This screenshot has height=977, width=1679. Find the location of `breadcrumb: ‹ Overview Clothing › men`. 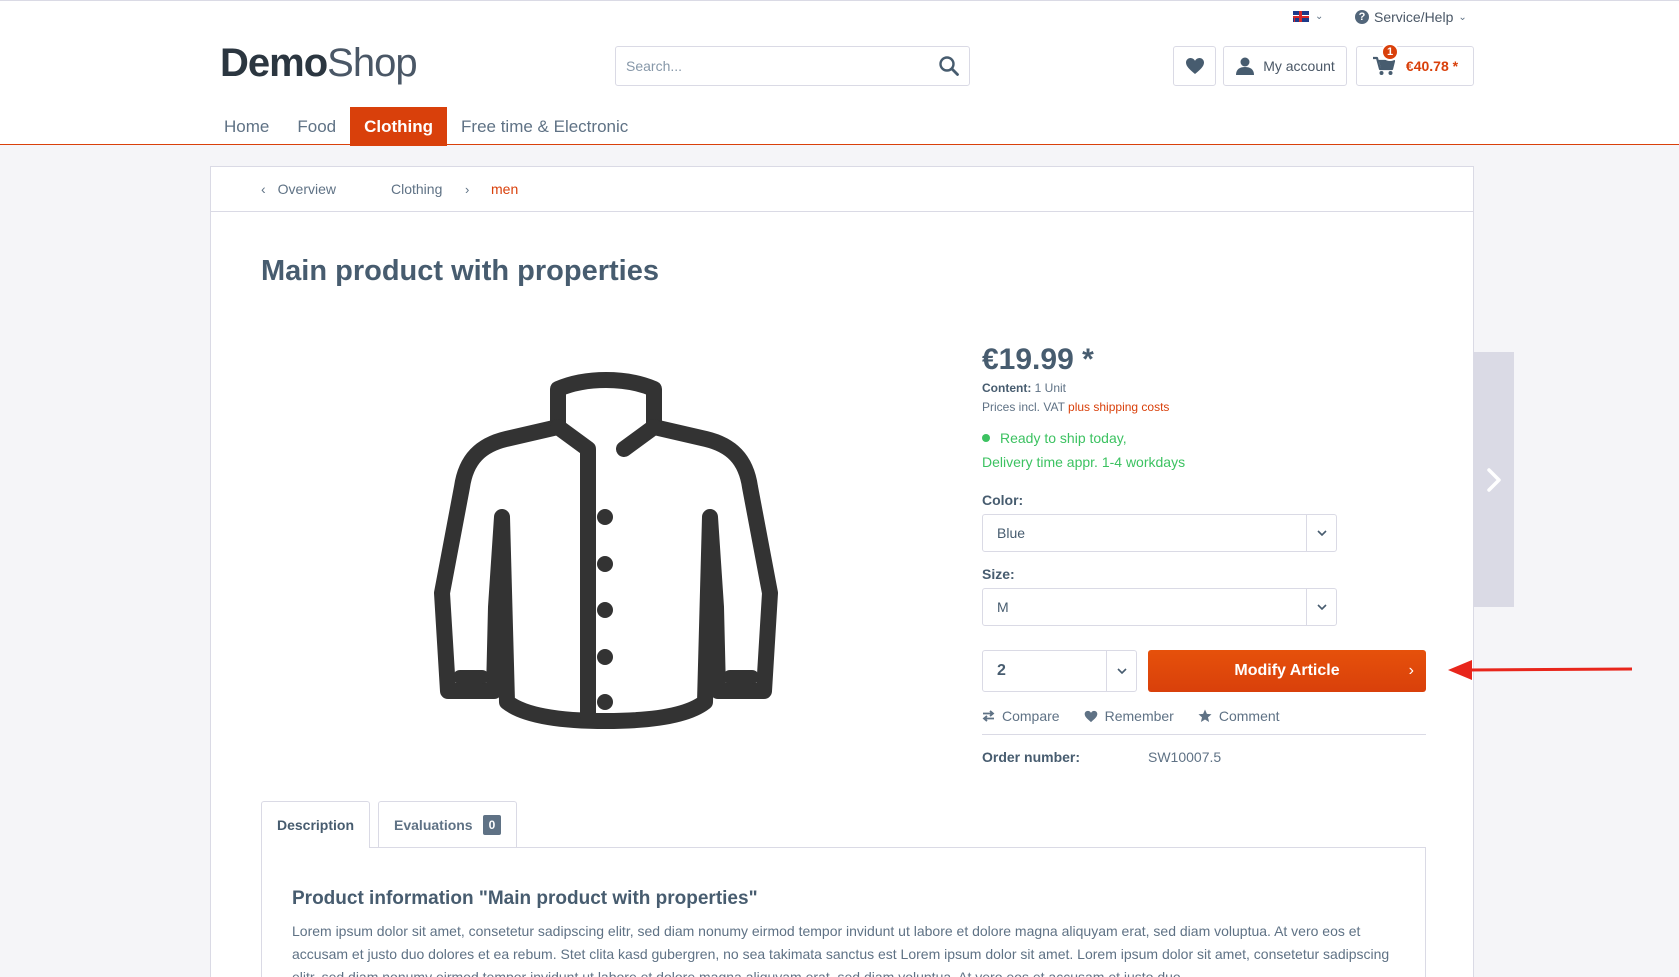

breadcrumb: ‹ Overview Clothing › men is located at coordinates (842, 189).